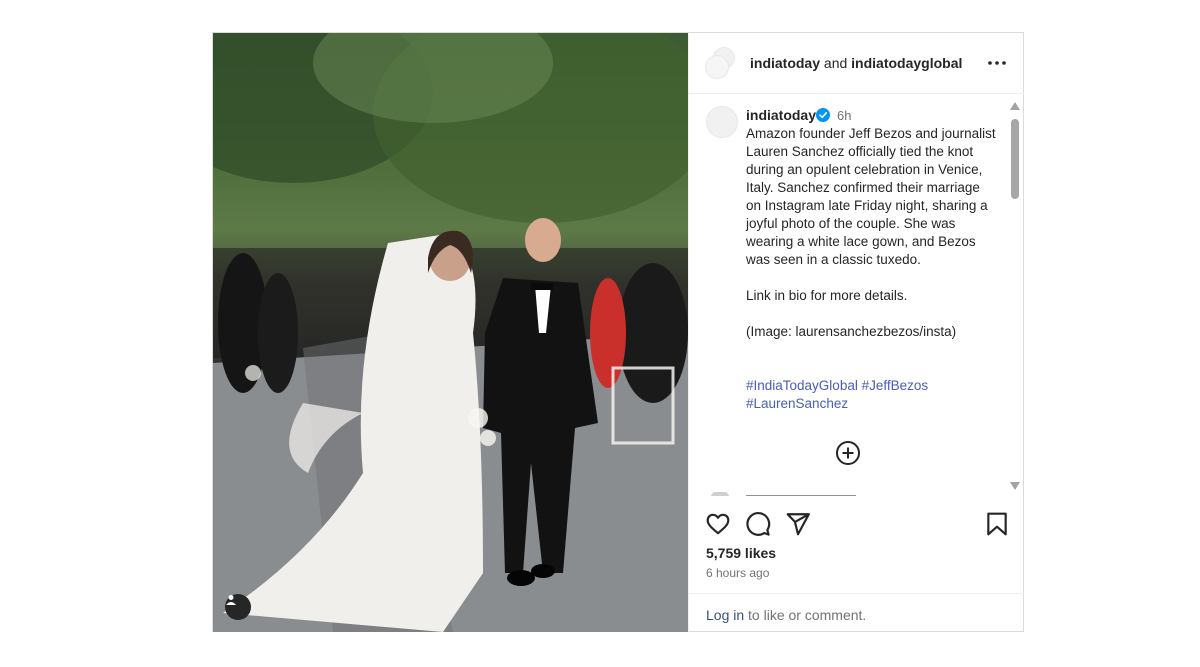  I want to click on header-username-2: indiatodayglobal, so click(906, 63).